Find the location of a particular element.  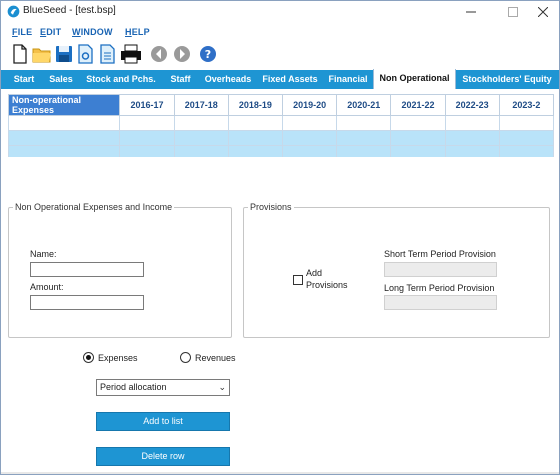

minimize-icon is located at coordinates (471, 12).